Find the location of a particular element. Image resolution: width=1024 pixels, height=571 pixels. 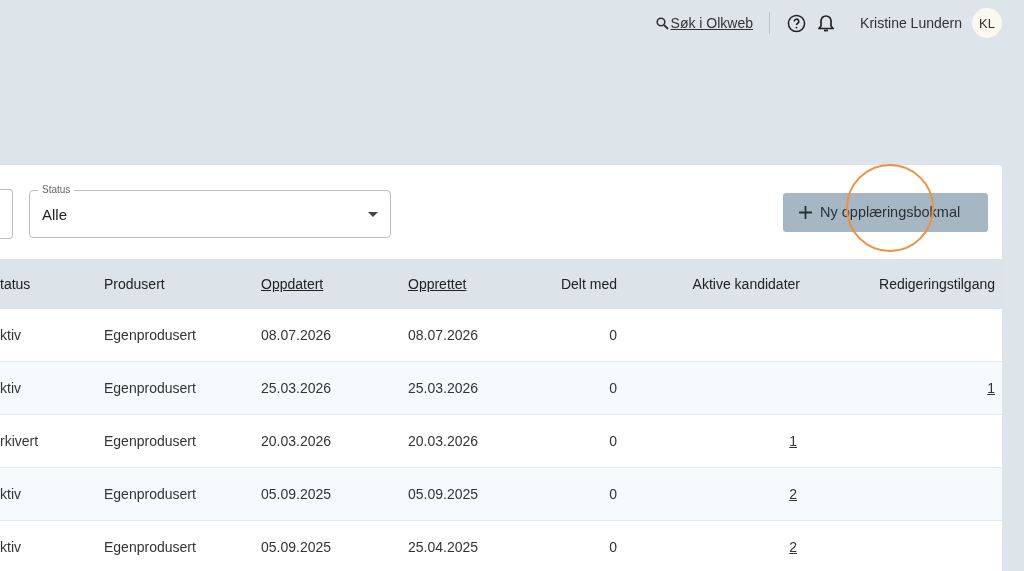

status-select: Status Alle is located at coordinates (210, 211).